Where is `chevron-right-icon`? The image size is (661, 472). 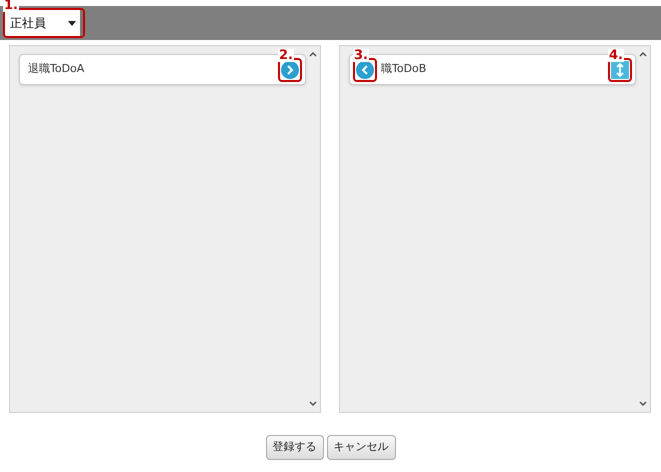
chevron-right-icon is located at coordinates (290, 69).